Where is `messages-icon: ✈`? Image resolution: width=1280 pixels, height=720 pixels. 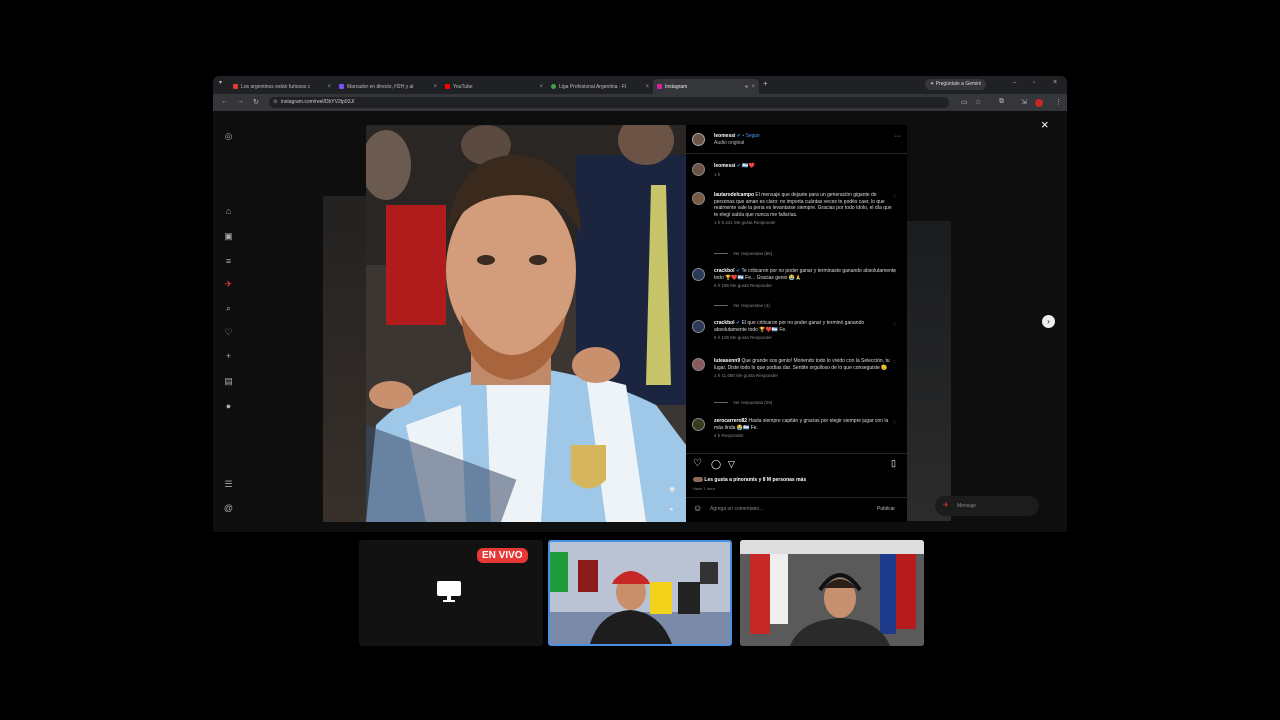 messages-icon: ✈ is located at coordinates (228, 284).